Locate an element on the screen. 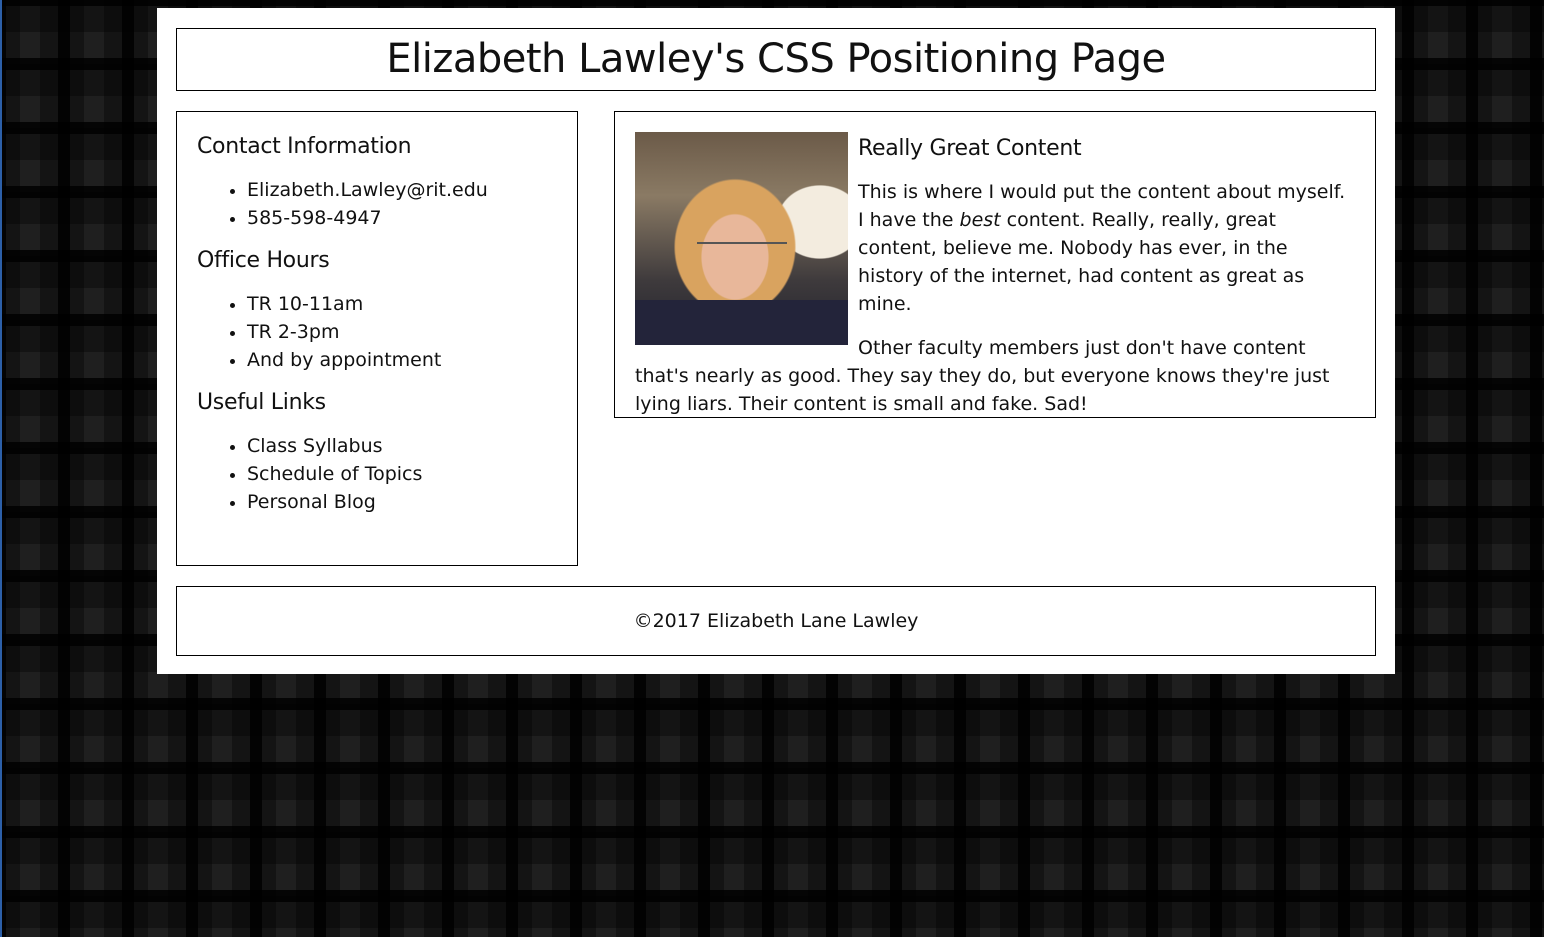 The width and height of the screenshot is (1544, 937). useful-link-item: Class Syllabus is located at coordinates (402, 446).